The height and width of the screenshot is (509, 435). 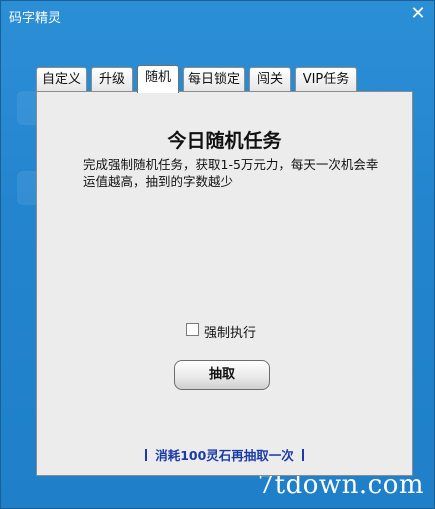 I want to click on title-bar: 码字精灵 ✕, so click(x=218, y=16).